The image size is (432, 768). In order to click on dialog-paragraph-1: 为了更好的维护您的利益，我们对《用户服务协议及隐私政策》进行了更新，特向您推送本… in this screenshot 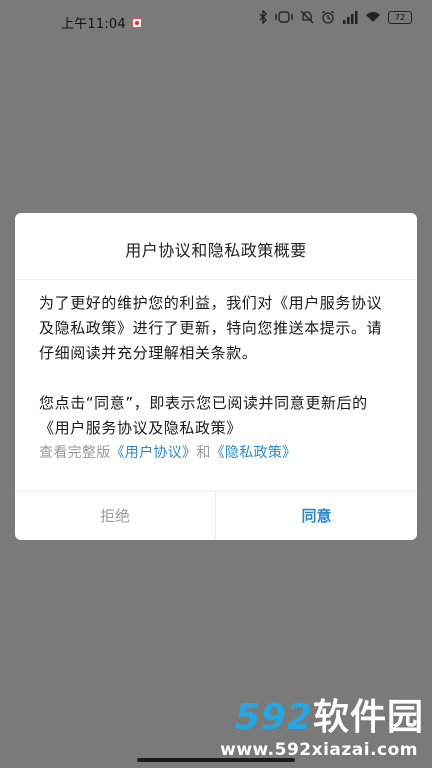, I will do `click(211, 328)`.